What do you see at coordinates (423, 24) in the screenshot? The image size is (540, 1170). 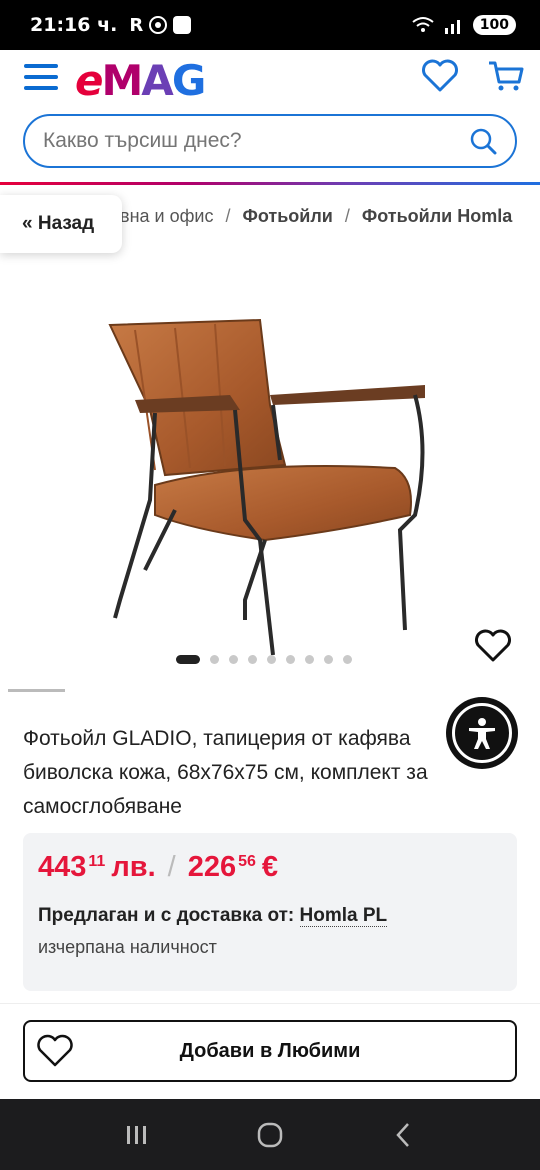 I see `wifi-icon` at bounding box center [423, 24].